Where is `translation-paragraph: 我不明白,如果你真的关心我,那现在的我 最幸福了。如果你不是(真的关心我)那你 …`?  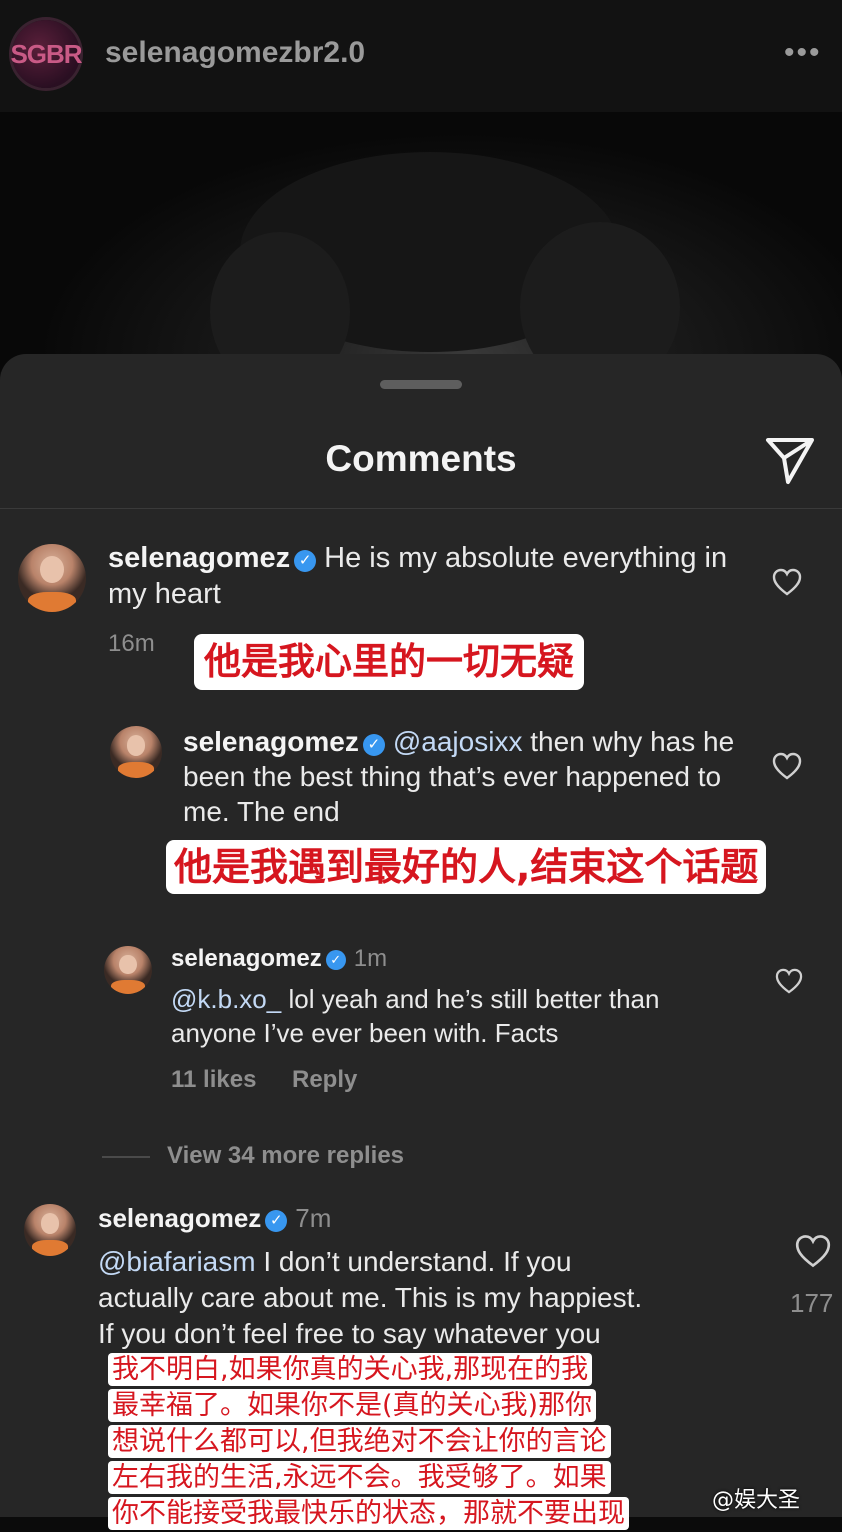 translation-paragraph: 我不明白,如果你真的关心我,那现在的我 最幸福了。如果你不是(真的关心我)那你 … is located at coordinates (403, 1442).